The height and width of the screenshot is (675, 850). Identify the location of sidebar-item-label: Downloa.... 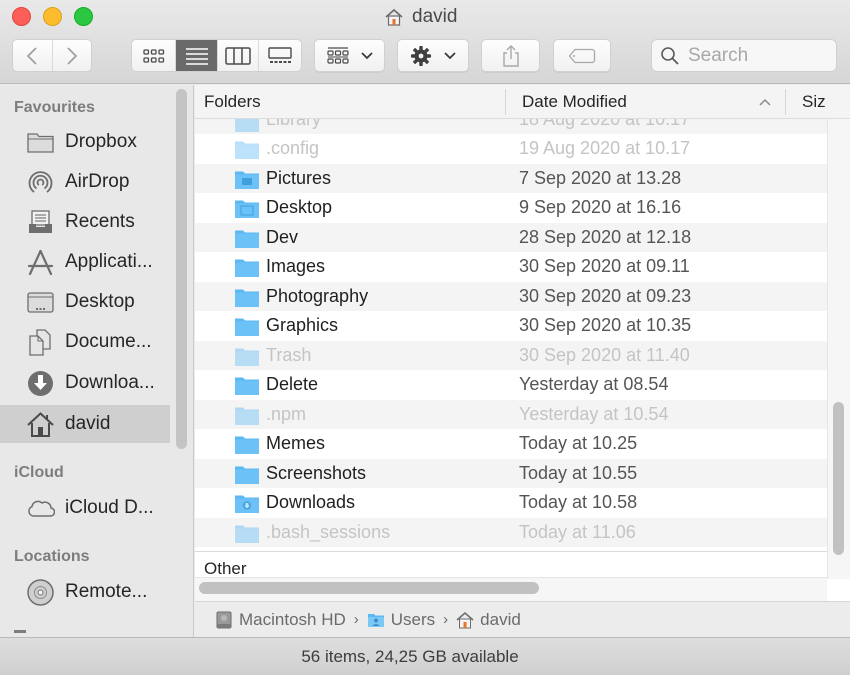
(110, 382).